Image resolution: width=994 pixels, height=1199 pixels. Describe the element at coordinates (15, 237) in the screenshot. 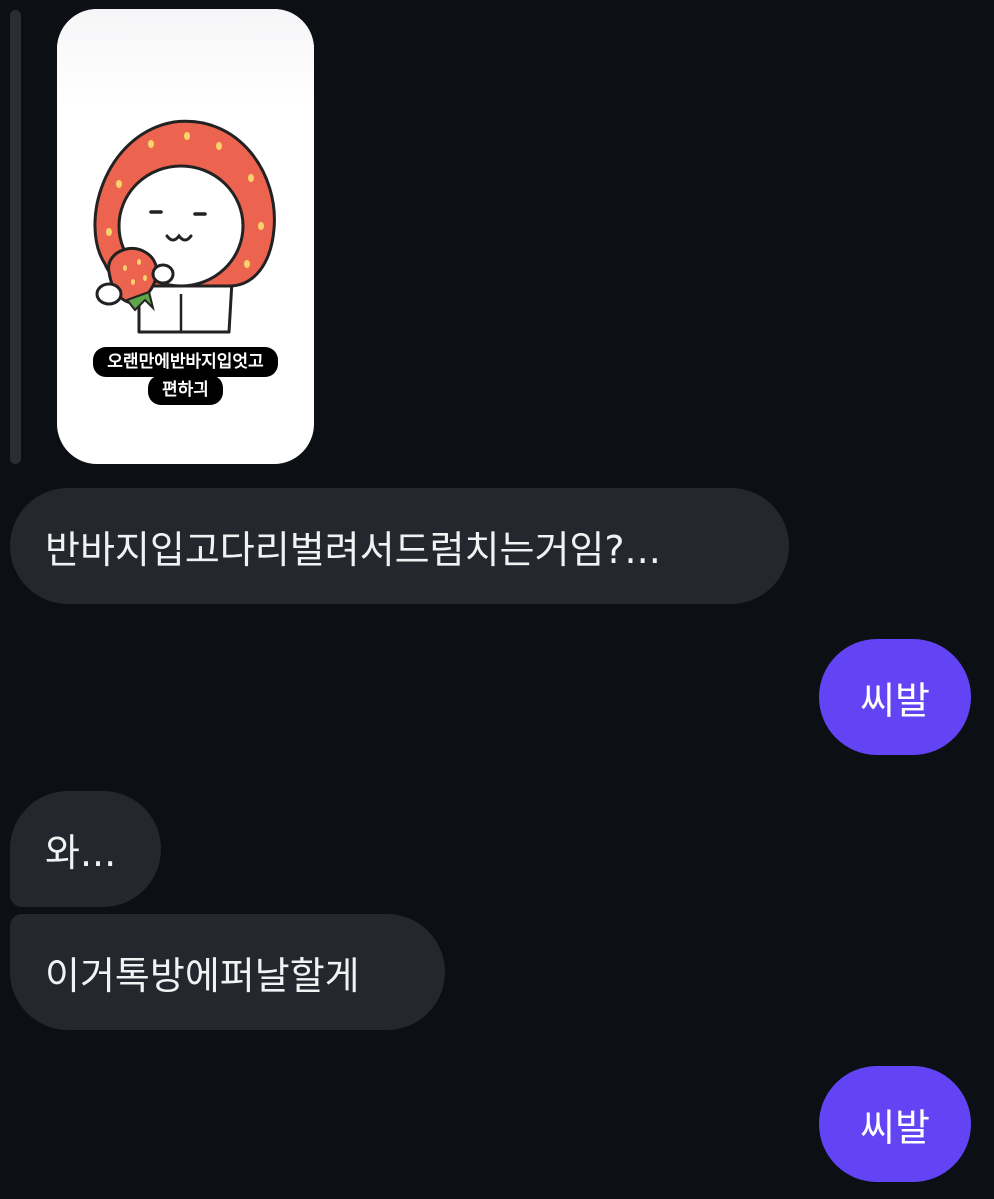

I see `reply-indicator-bar` at that location.